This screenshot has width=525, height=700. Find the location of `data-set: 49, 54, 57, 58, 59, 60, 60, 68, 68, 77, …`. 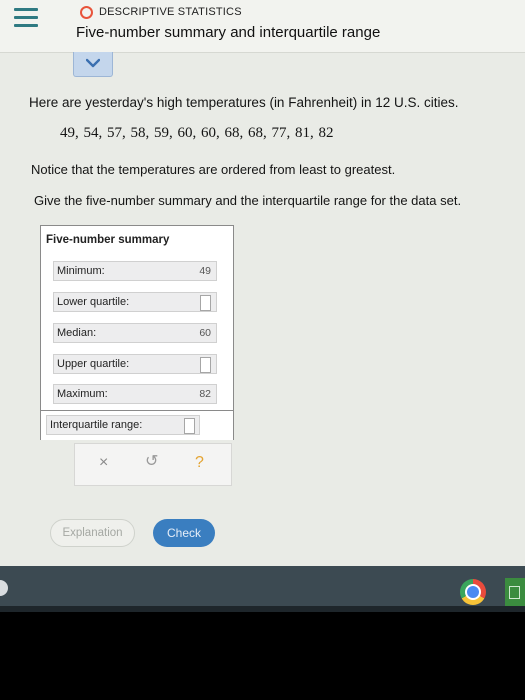

data-set: 49, 54, 57, 58, 59, 60, 60, 68, 68, 77, … is located at coordinates (197, 133).